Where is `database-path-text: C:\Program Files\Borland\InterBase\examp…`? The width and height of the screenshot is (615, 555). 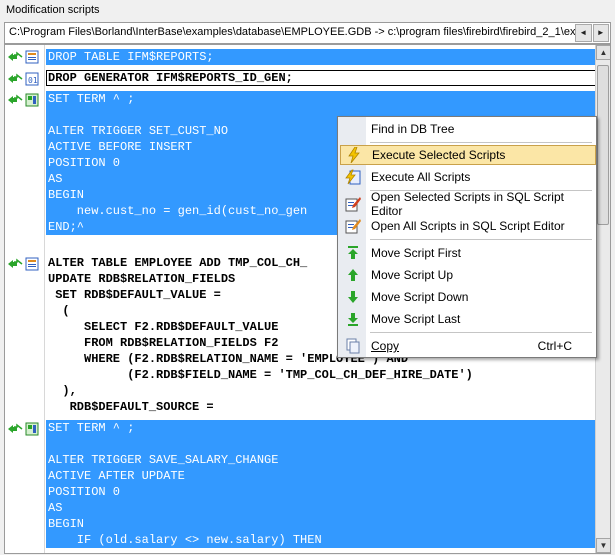 database-path-text: C:\Program Files\Borland\InterBase\examp… is located at coordinates (294, 32).